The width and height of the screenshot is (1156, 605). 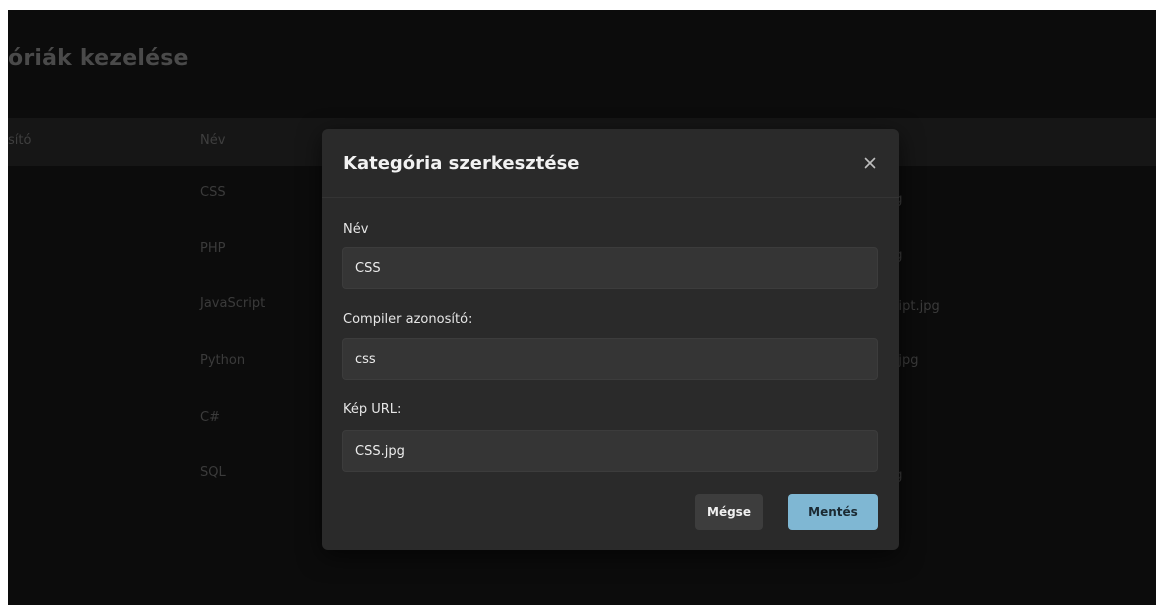 What do you see at coordinates (610, 359) in the screenshot?
I see `compiler-id-field` at bounding box center [610, 359].